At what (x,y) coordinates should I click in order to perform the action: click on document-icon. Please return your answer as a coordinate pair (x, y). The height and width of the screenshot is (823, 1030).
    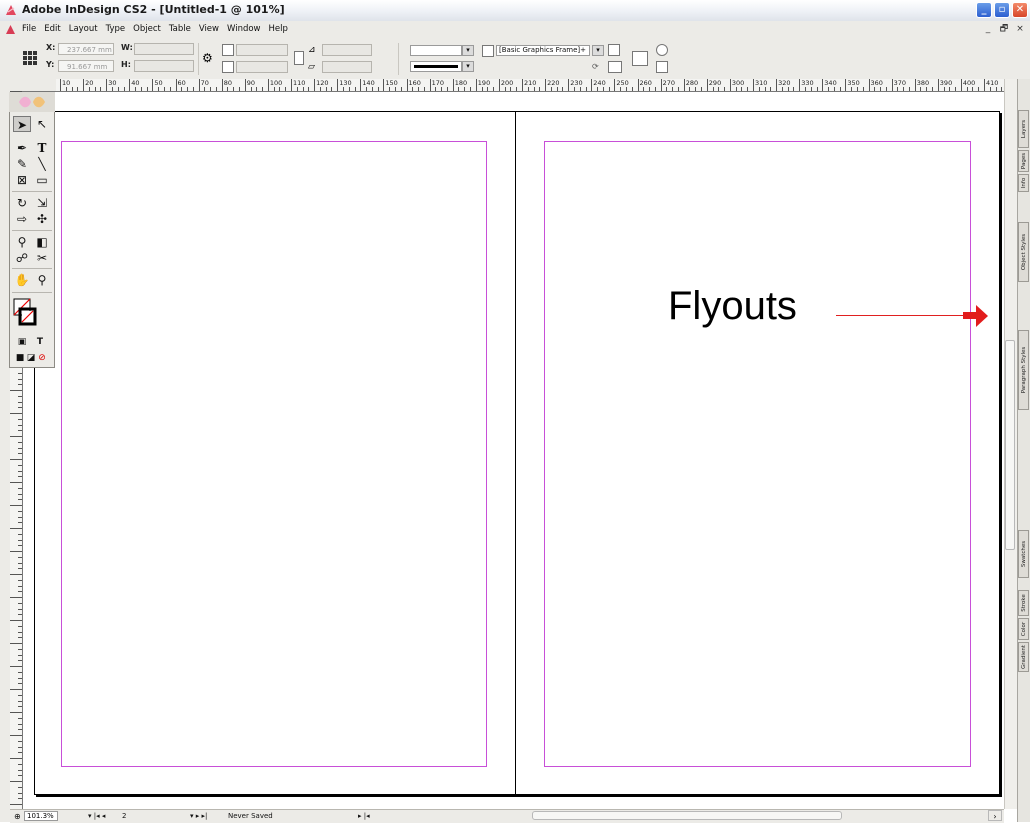
    Looking at the image, I should click on (10, 29).